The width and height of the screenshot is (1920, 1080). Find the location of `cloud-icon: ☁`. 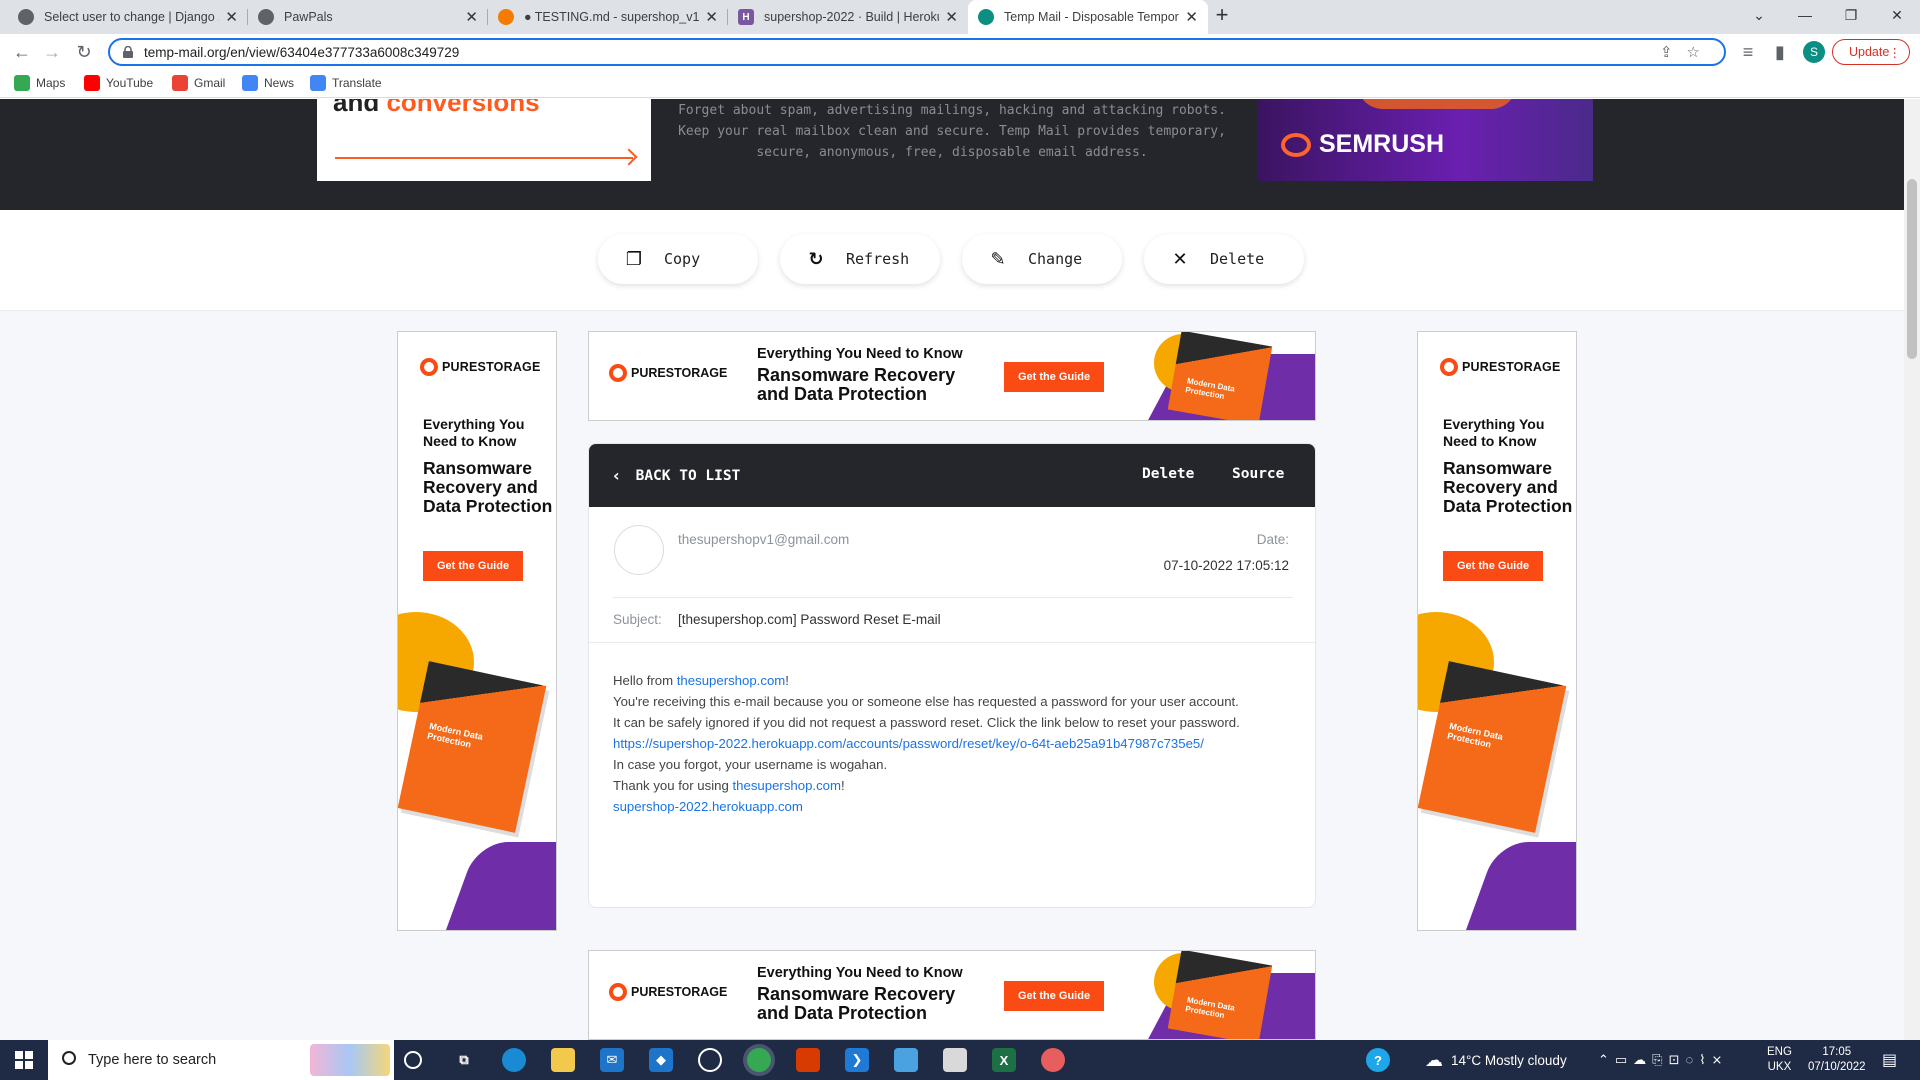

cloud-icon: ☁ is located at coordinates (1434, 1059).